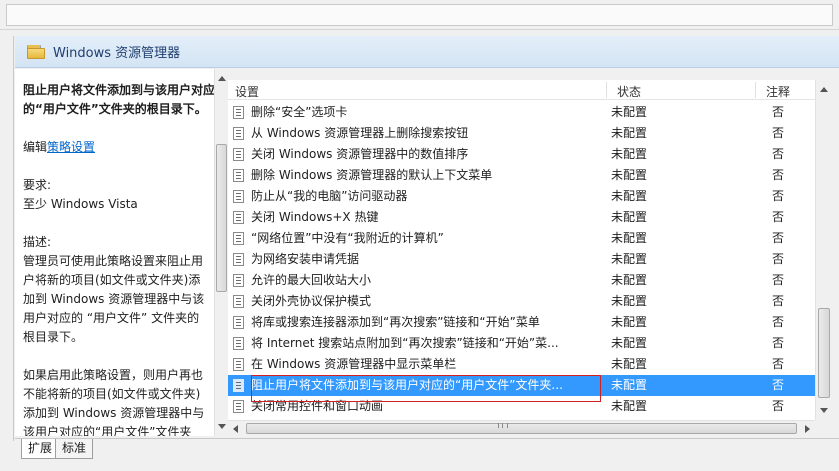  I want to click on list-item: 关闭外壳协议保护模式 未配置否, so click(522, 301).